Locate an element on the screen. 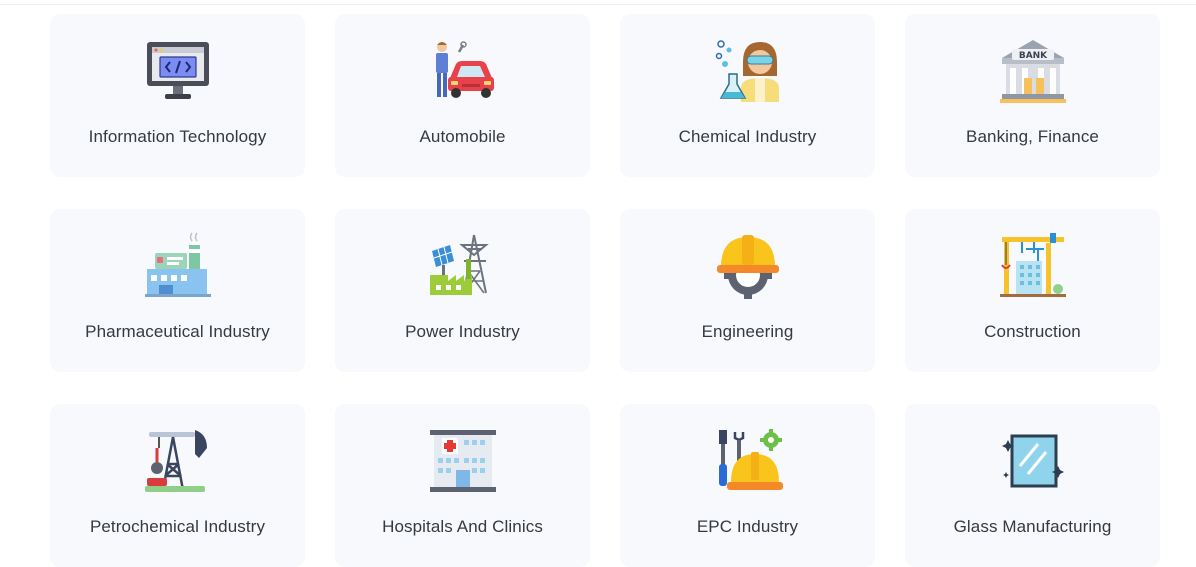 Image resolution: width=1196 pixels, height=567 pixels. industry-card-construction: Construction is located at coordinates (1032, 290).